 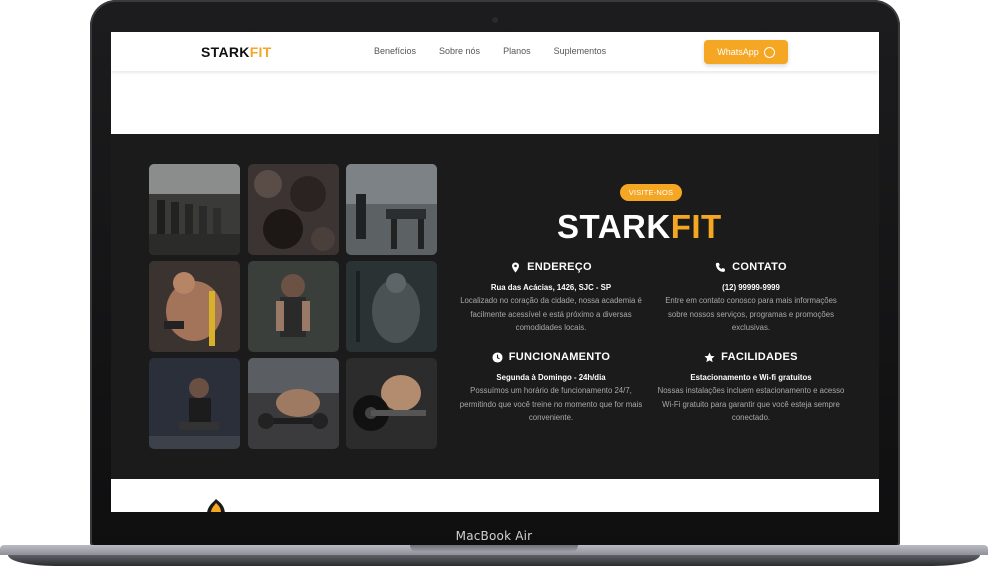 What do you see at coordinates (495, 495) in the screenshot?
I see `next-section-preview` at bounding box center [495, 495].